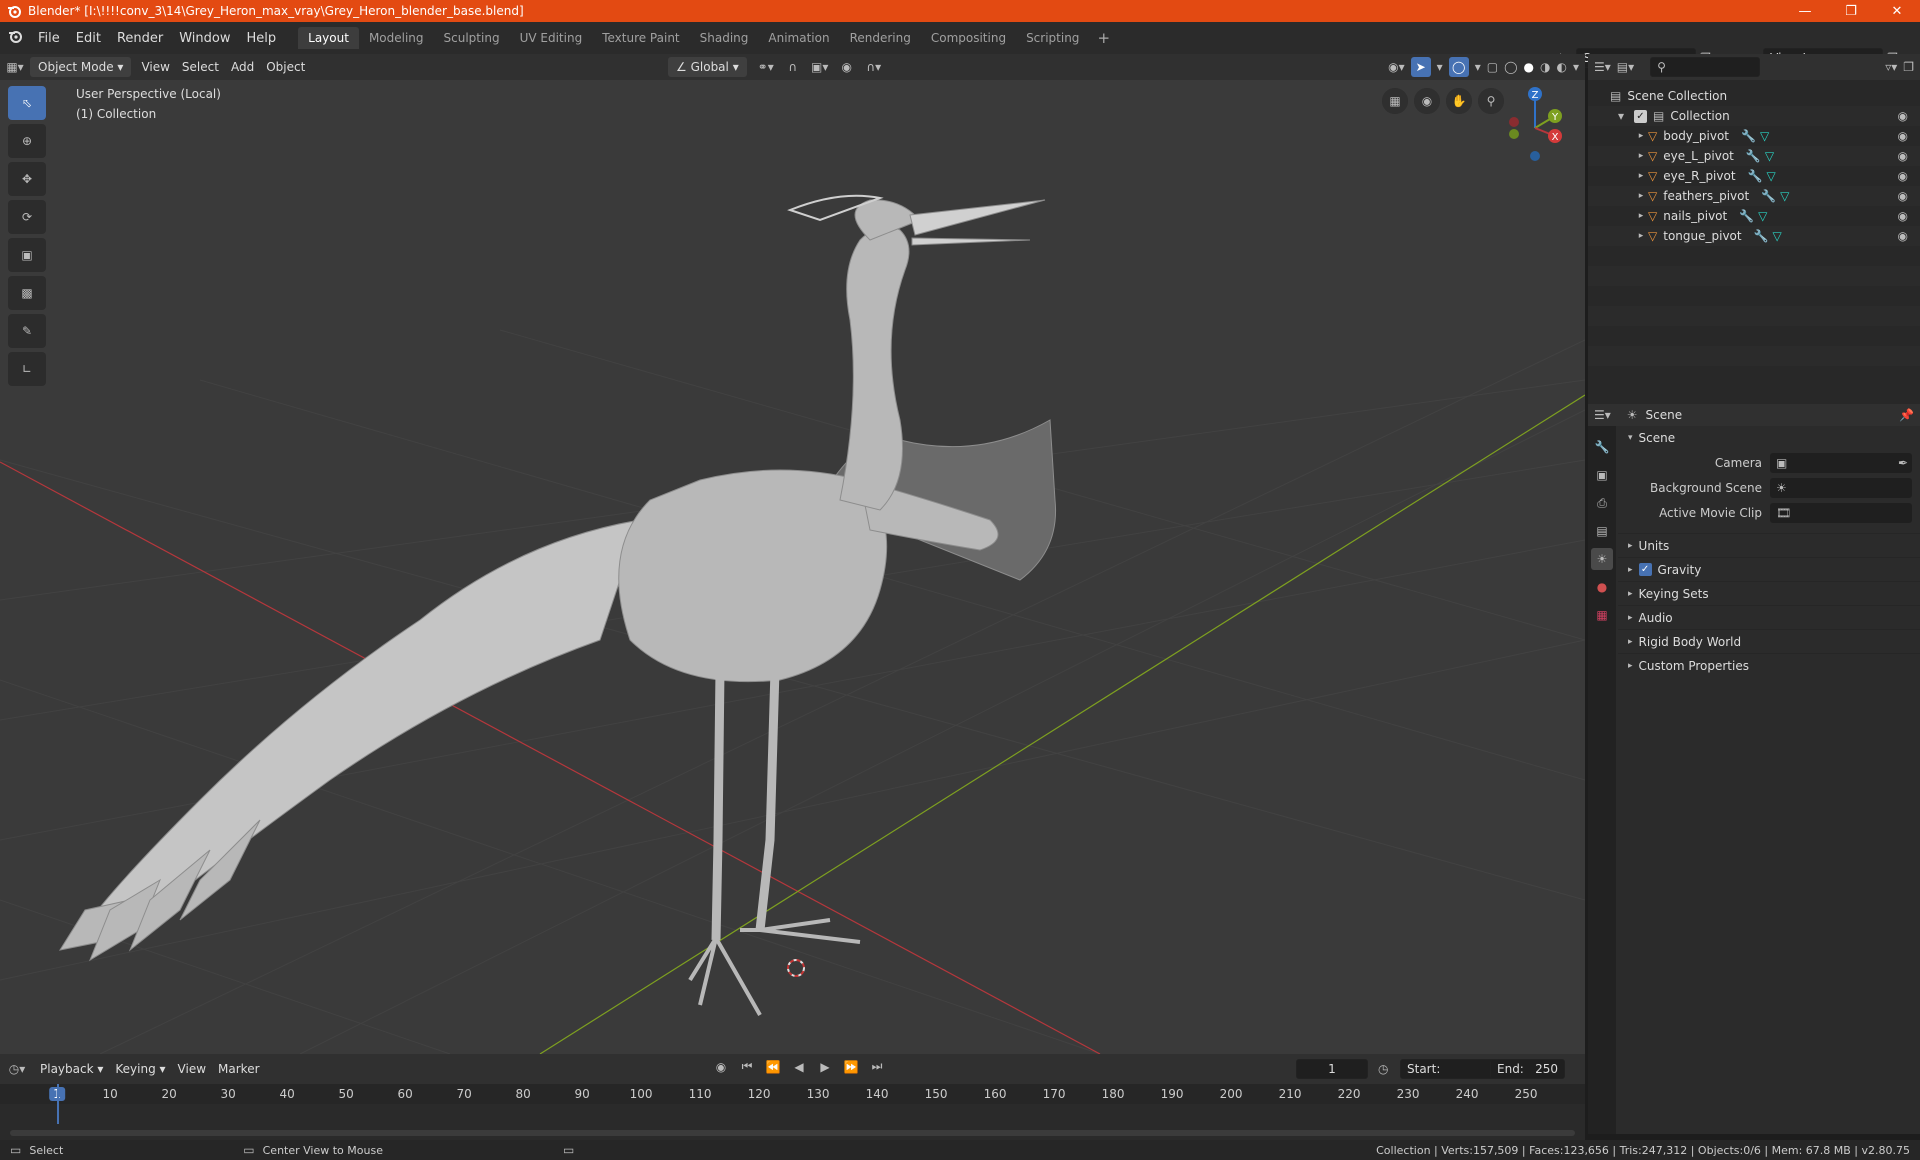 The image size is (1920, 1160). Describe the element at coordinates (1769, 665) in the screenshot. I see `custom-properties-panel: ▸ Custom Properties` at that location.